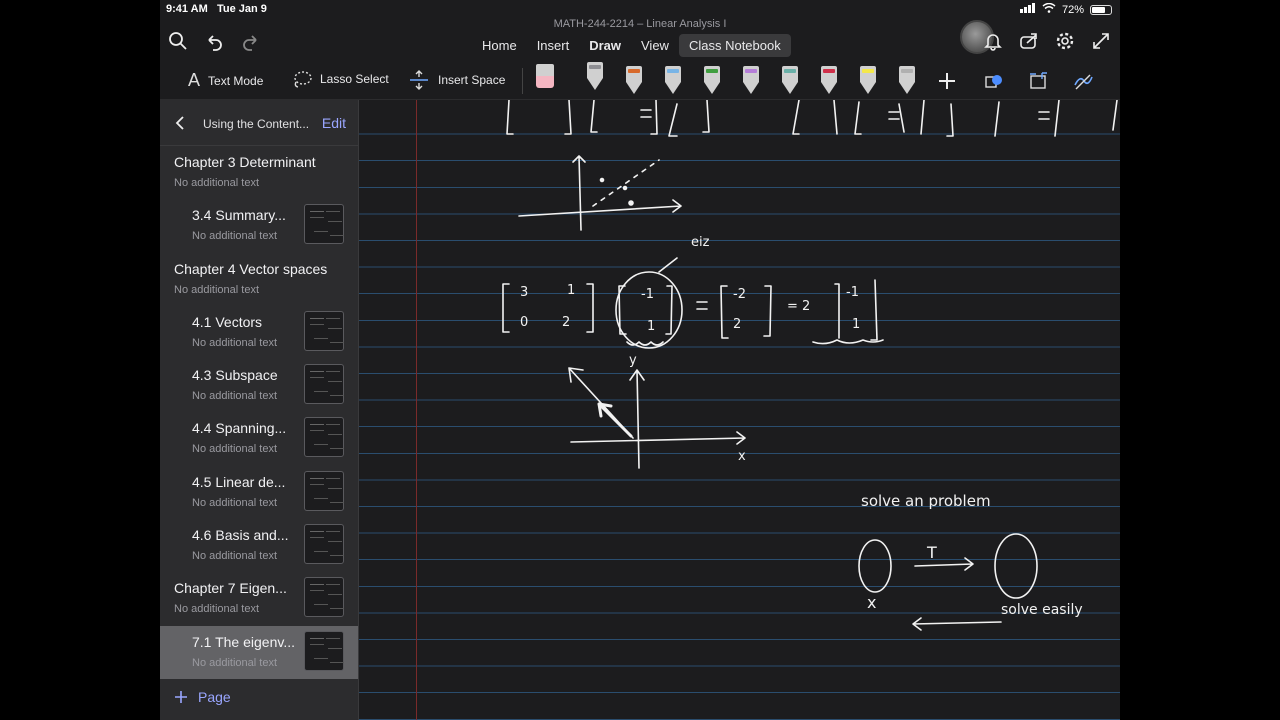 The image size is (1280, 720). Describe the element at coordinates (456, 80) in the screenshot. I see `insert-space-button: Insert Space` at that location.